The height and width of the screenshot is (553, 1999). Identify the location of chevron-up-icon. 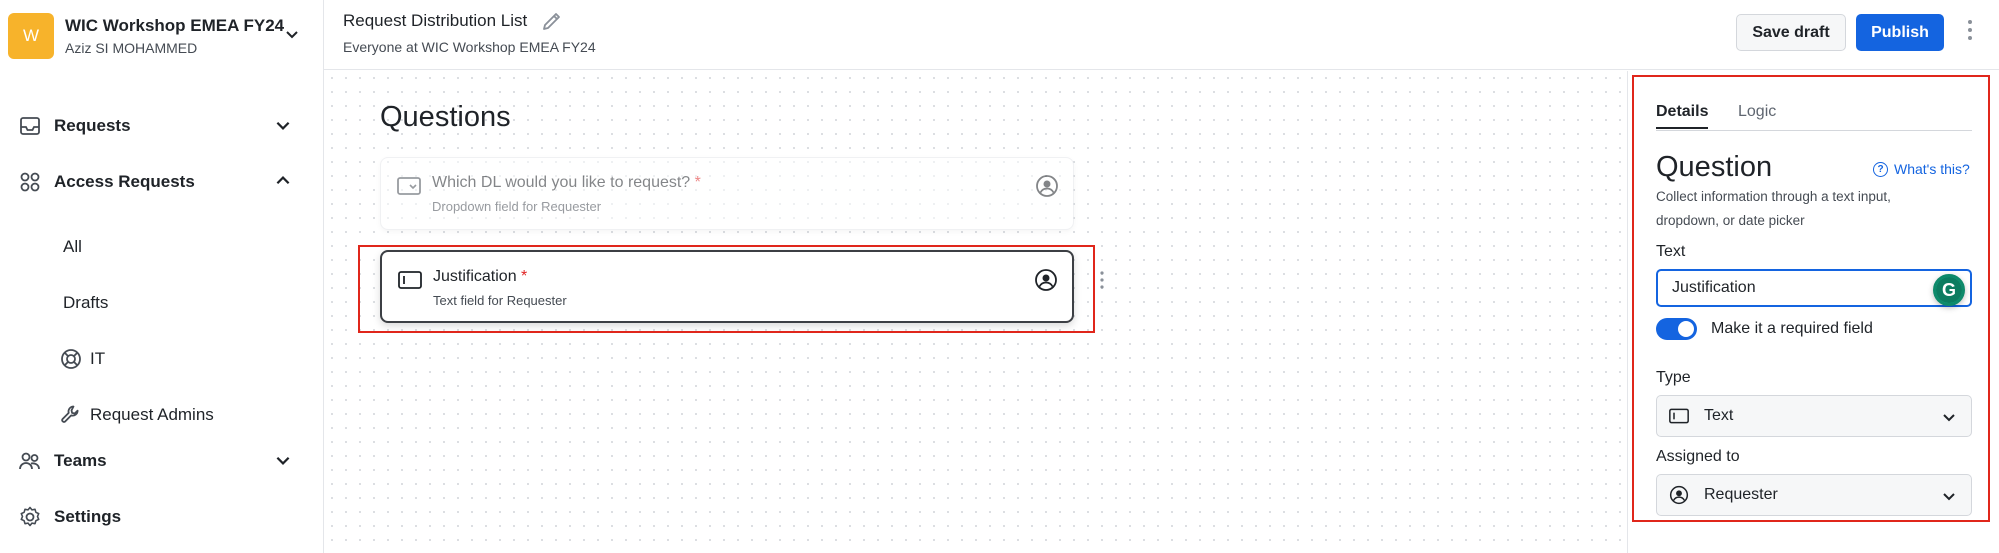
(283, 180).